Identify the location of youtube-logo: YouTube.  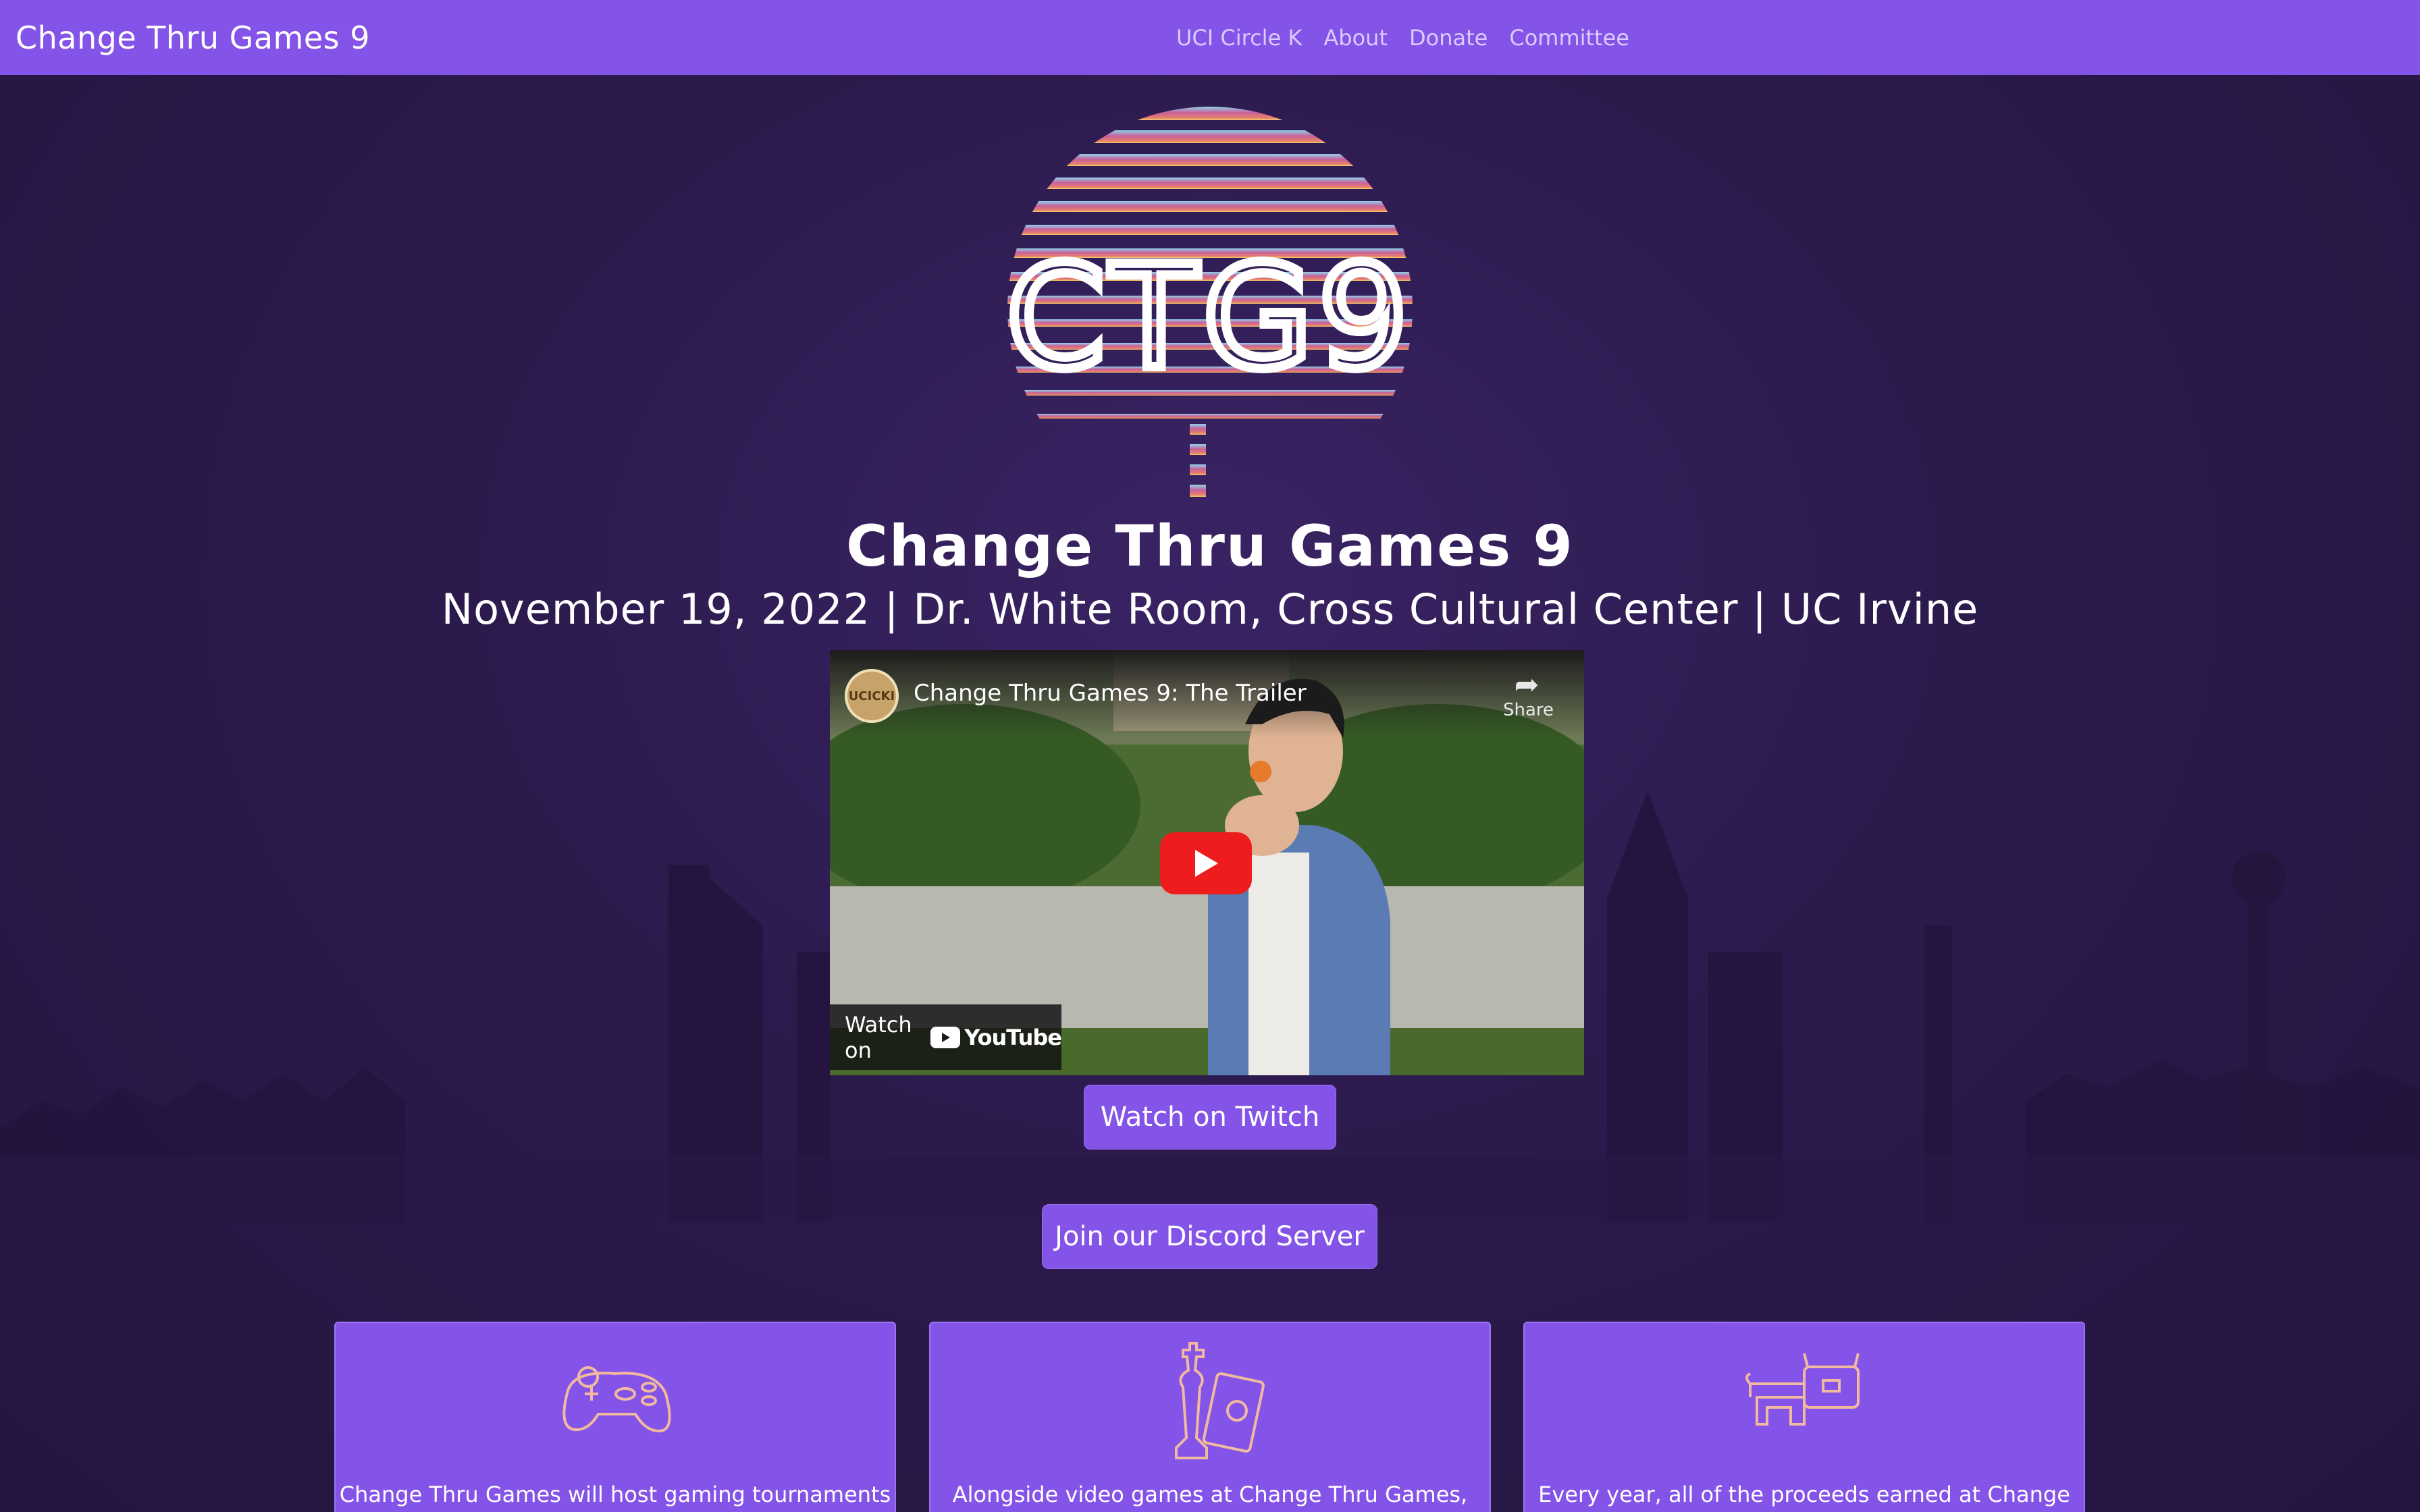
(996, 1037).